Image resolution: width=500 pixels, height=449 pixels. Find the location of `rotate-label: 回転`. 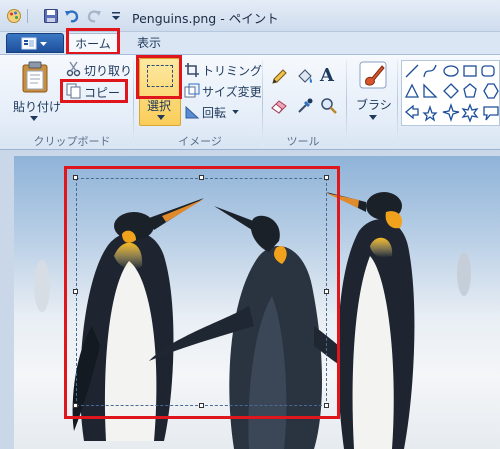

rotate-label: 回転 is located at coordinates (214, 113).